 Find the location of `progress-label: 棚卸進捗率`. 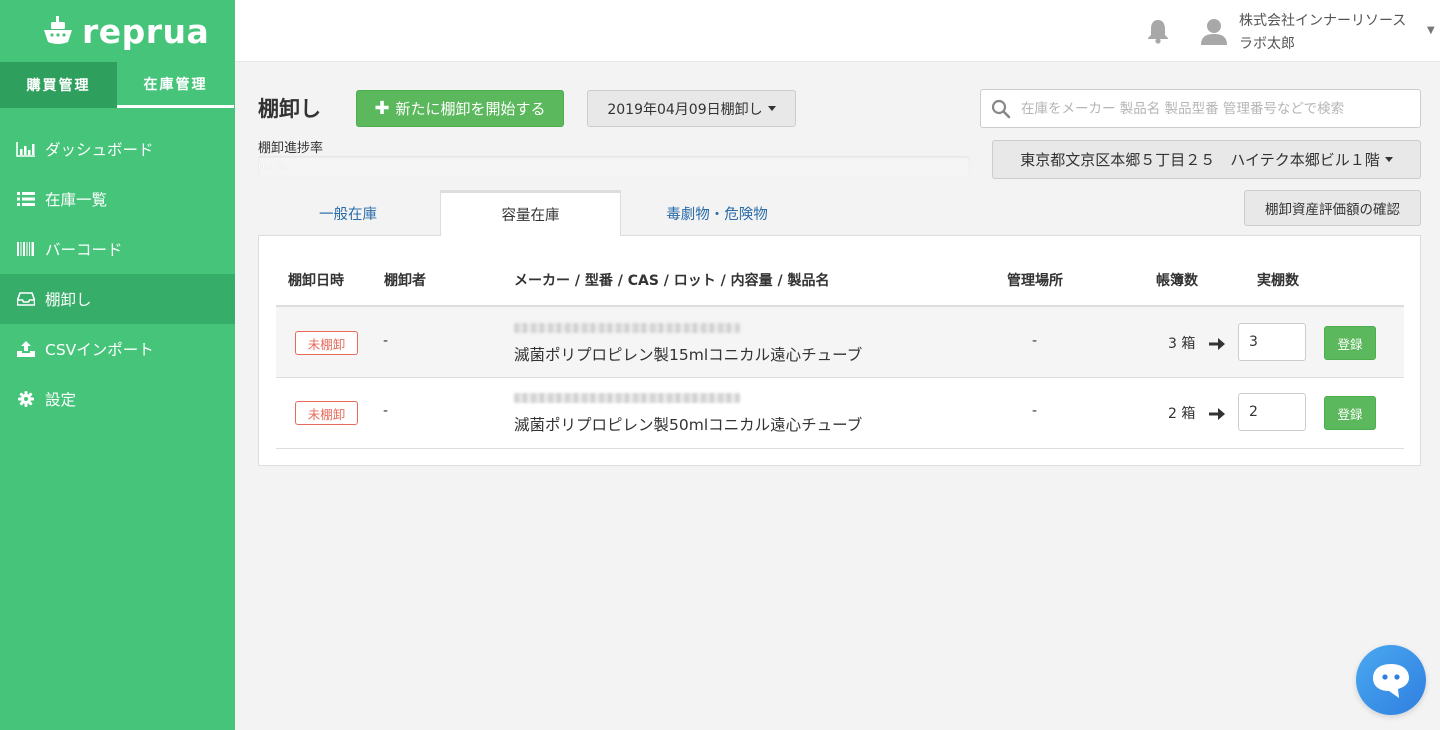

progress-label: 棚卸進捗率 is located at coordinates (291, 148).